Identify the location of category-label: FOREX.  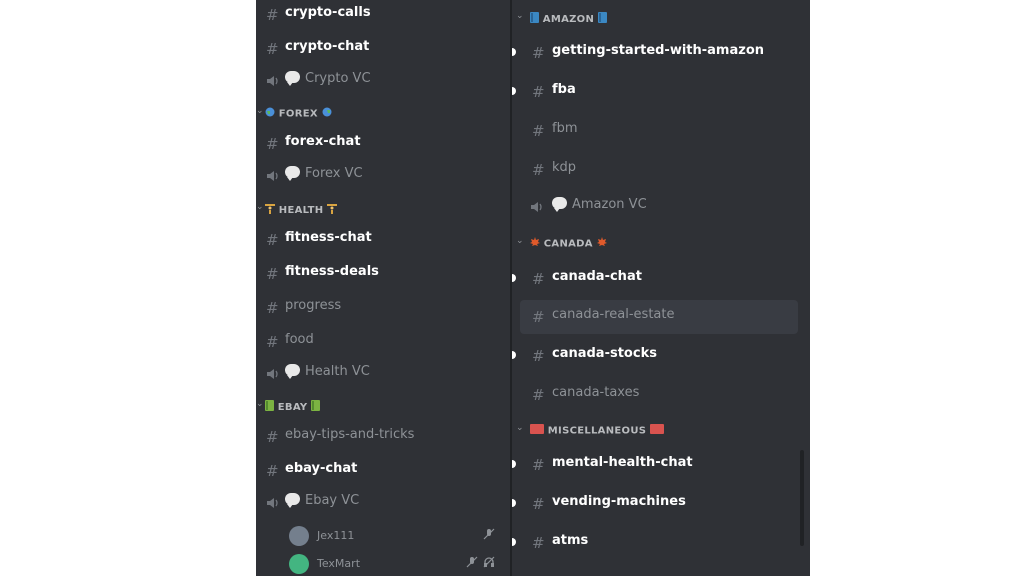
(298, 113).